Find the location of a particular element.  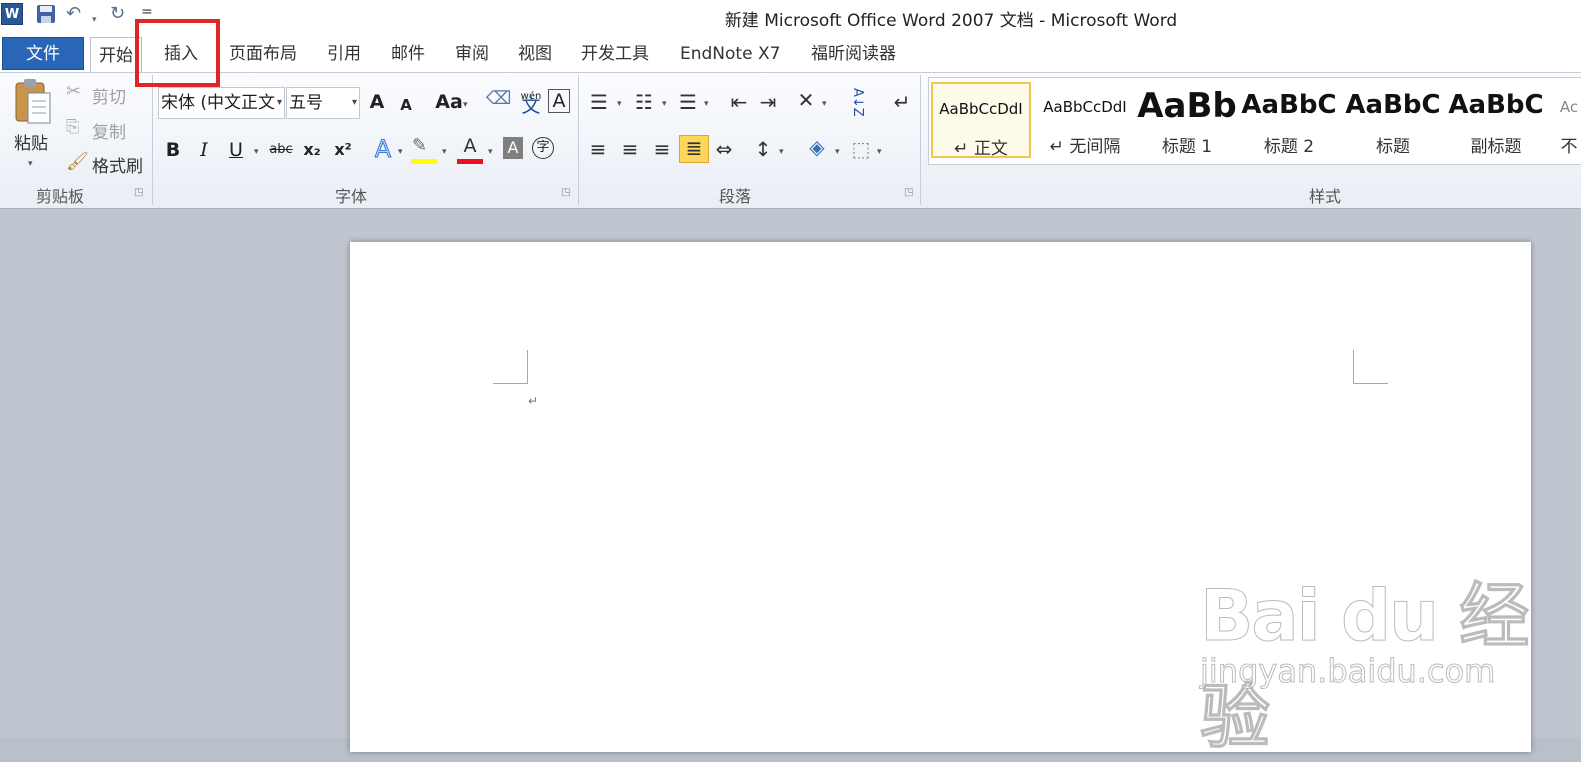

tab-developer: 开发工具 is located at coordinates (615, 54).